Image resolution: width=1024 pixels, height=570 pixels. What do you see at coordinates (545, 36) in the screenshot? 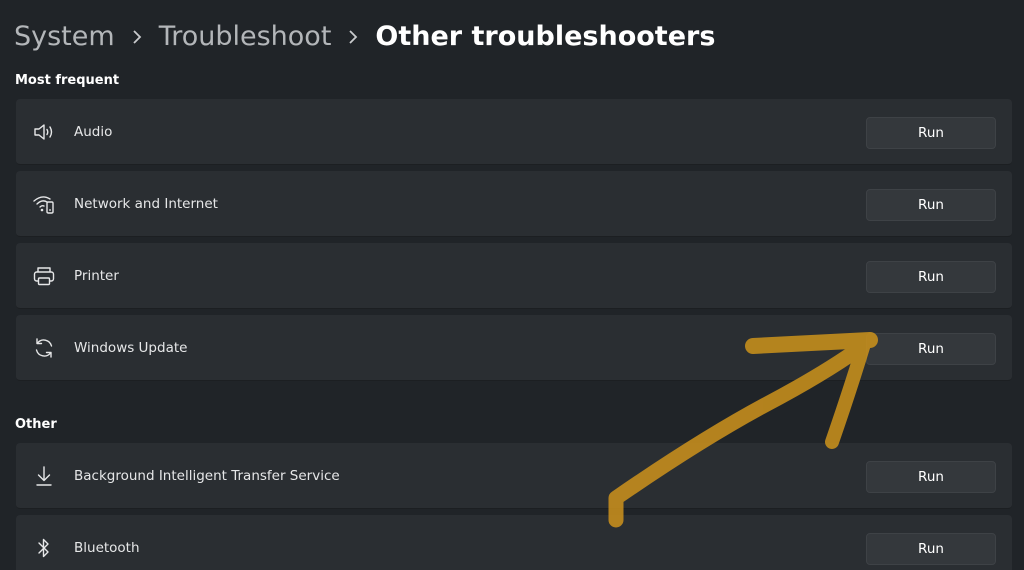
I see `page-title: Other troubleshooters` at bounding box center [545, 36].